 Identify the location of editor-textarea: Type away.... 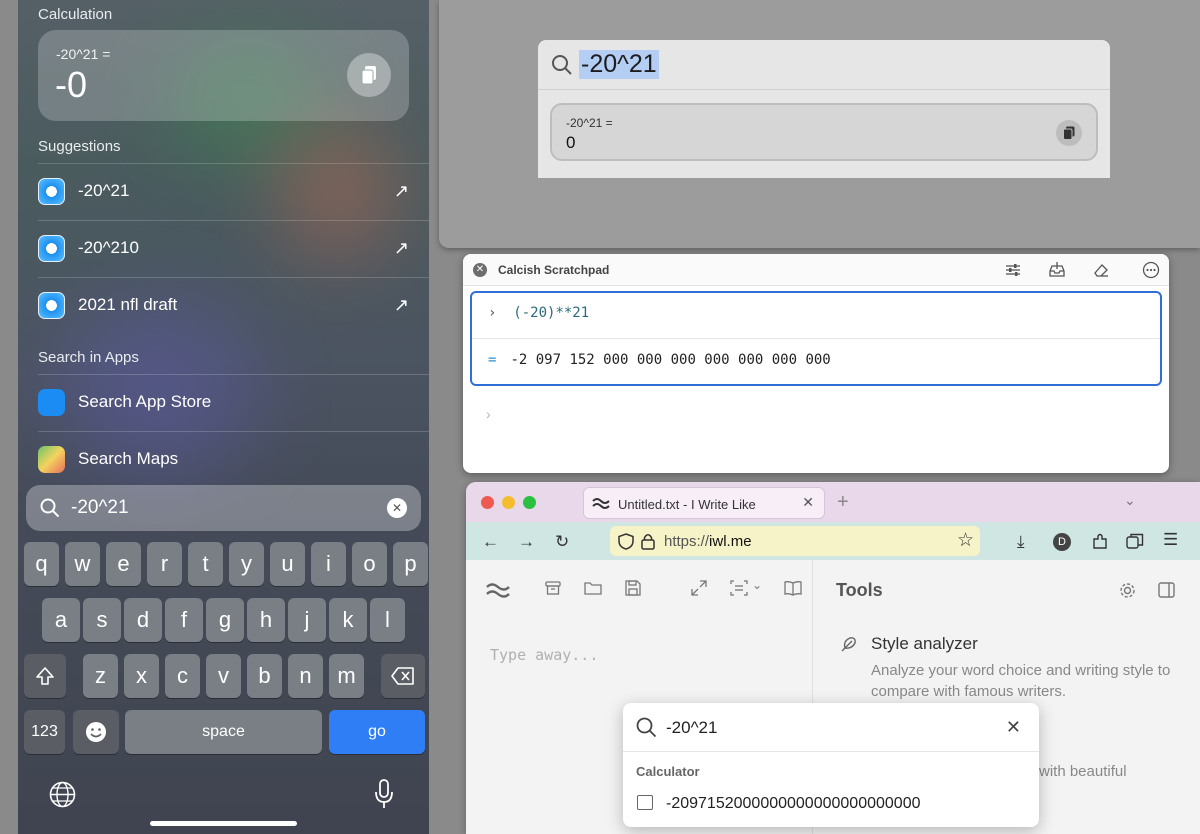
(544, 655).